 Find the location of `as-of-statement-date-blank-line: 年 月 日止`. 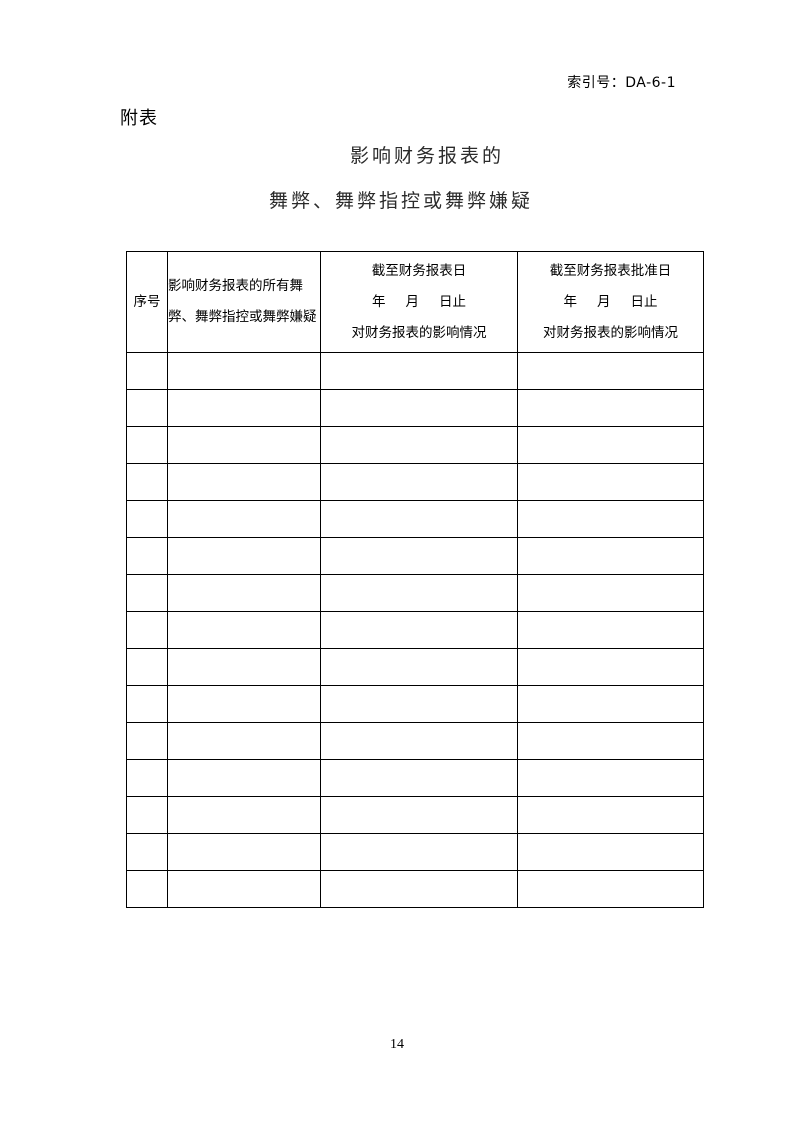

as-of-statement-date-blank-line: 年 月 日止 is located at coordinates (419, 302).